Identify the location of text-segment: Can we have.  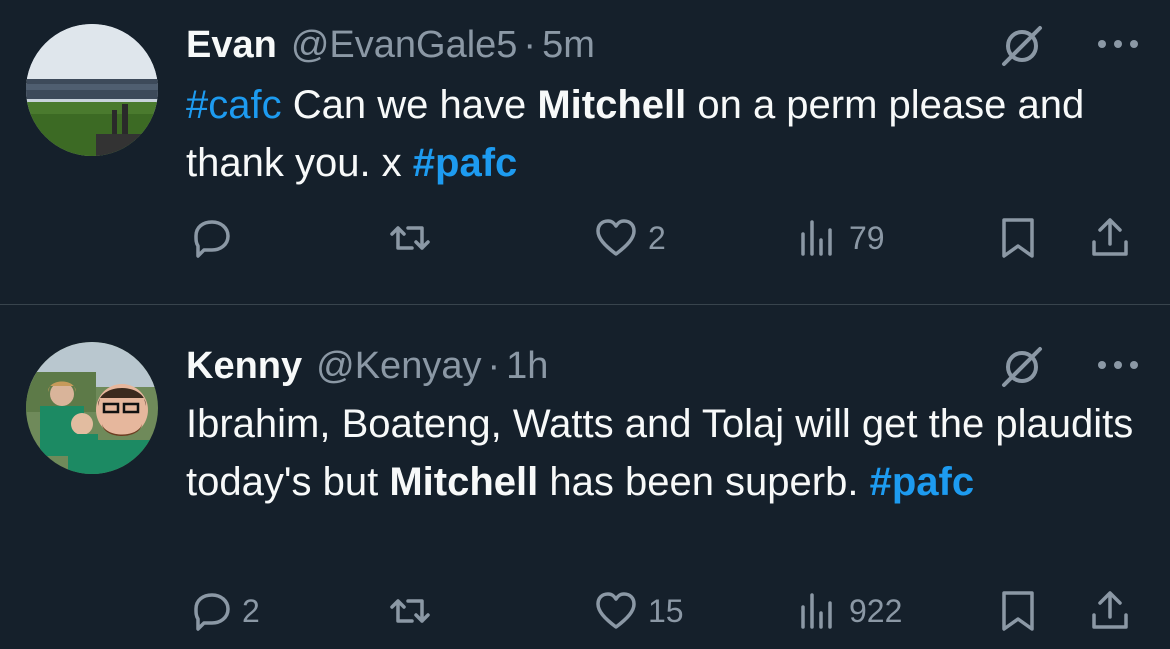
(409, 105).